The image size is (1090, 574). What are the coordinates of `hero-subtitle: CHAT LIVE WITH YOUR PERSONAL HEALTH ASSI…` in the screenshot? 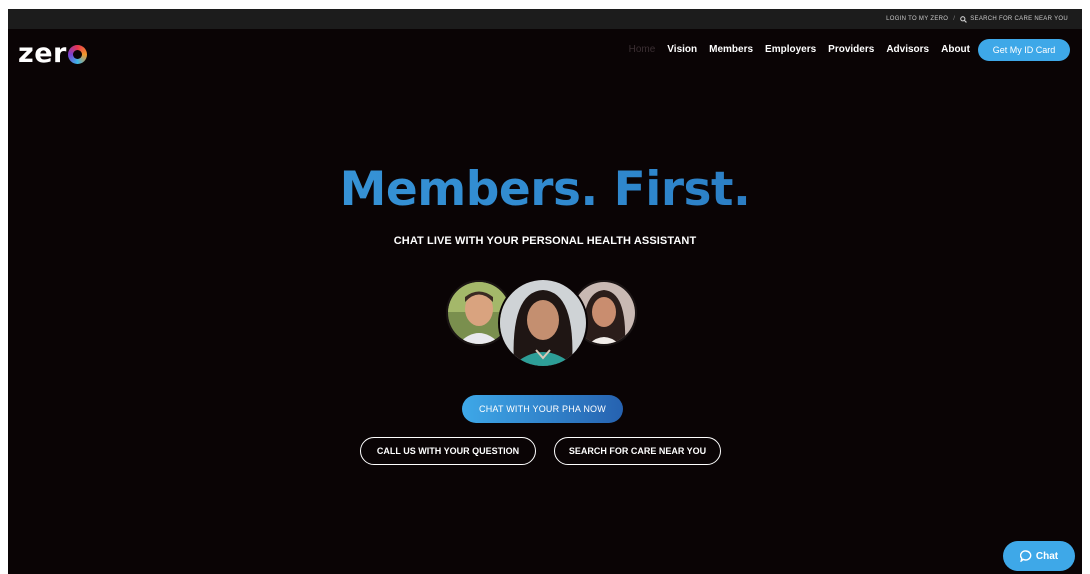 It's located at (545, 241).